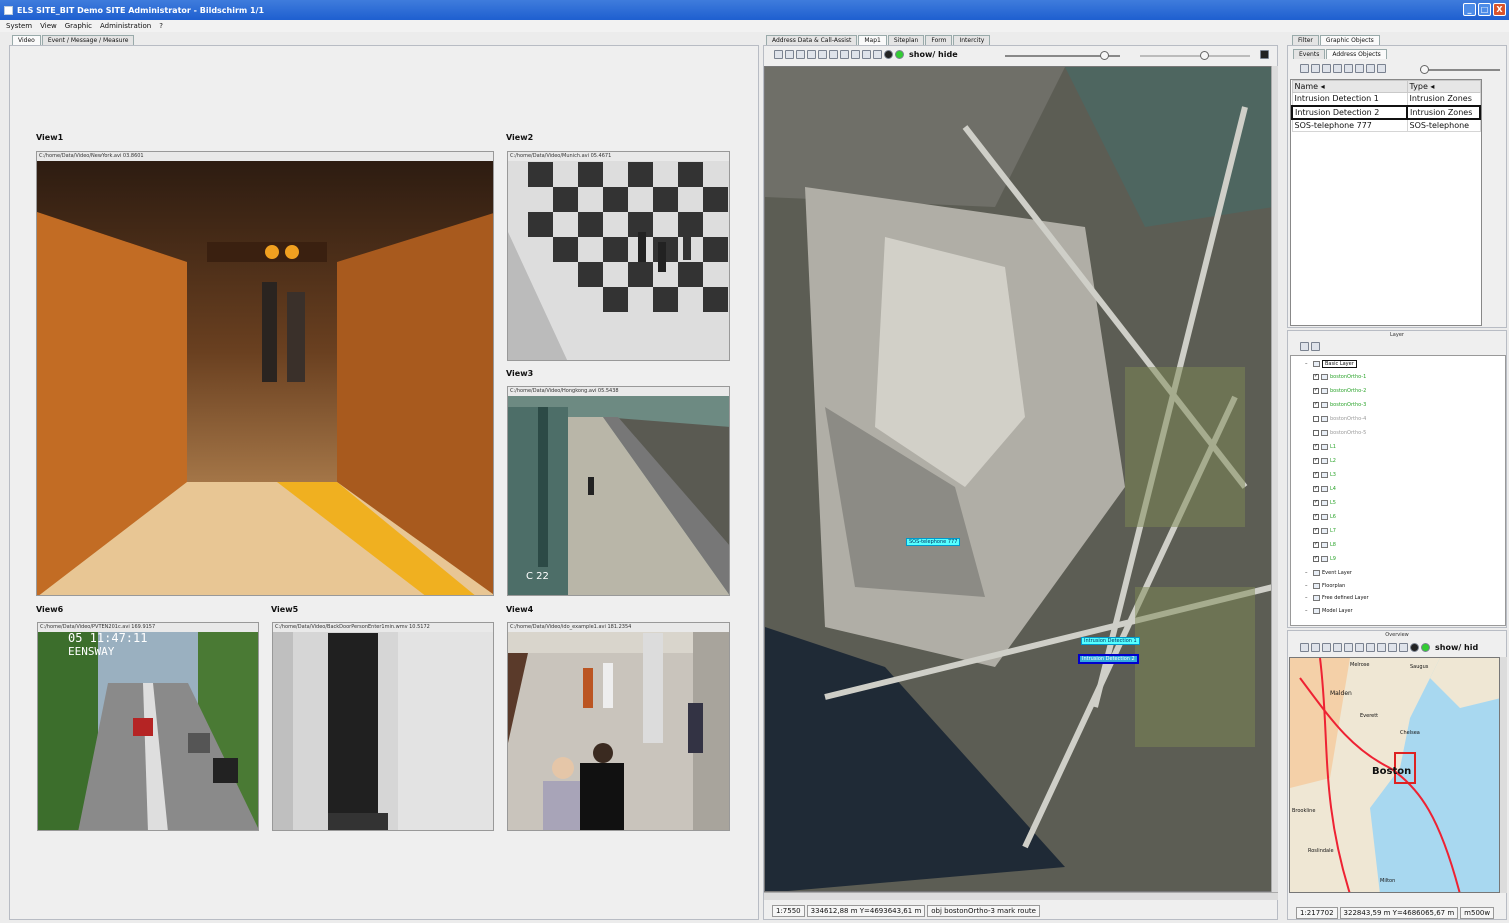 This screenshot has width=1509, height=923. I want to click on status-green-icon, so click(899, 54).